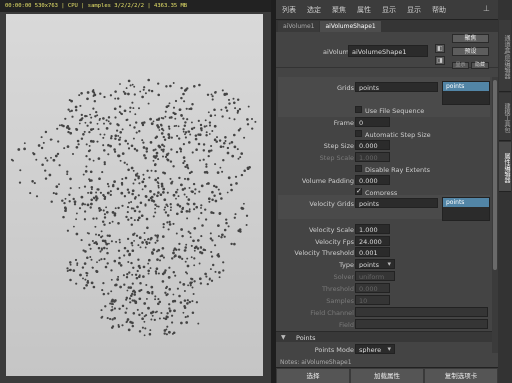  What do you see at coordinates (460, 65) in the screenshot?
I see `show-button: 显示` at bounding box center [460, 65].